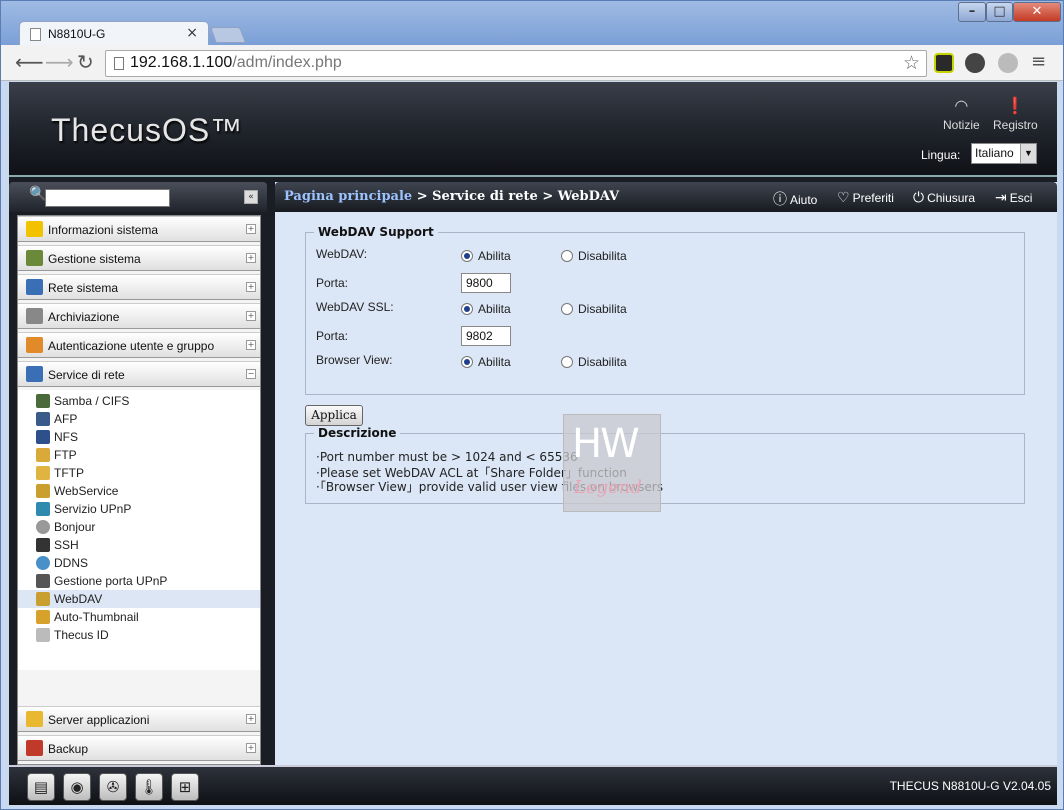 The image size is (1064, 810). What do you see at coordinates (532, 24) in the screenshot?
I see `browser-titlebar: N8810U-G × – □ ✕` at bounding box center [532, 24].